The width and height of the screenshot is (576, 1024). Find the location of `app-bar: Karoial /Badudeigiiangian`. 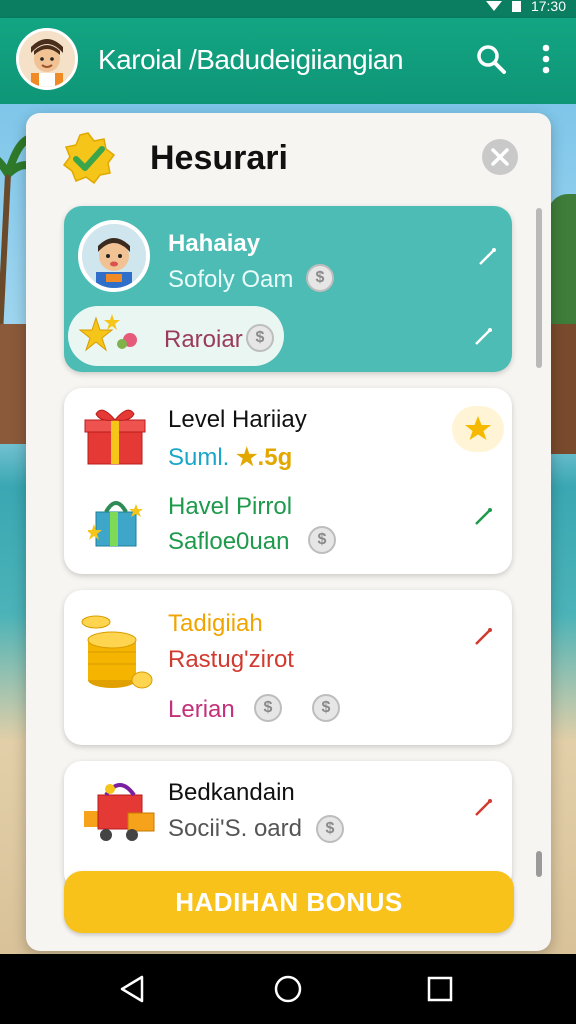

app-bar: Karoial /Badudeigiiangian is located at coordinates (288, 61).